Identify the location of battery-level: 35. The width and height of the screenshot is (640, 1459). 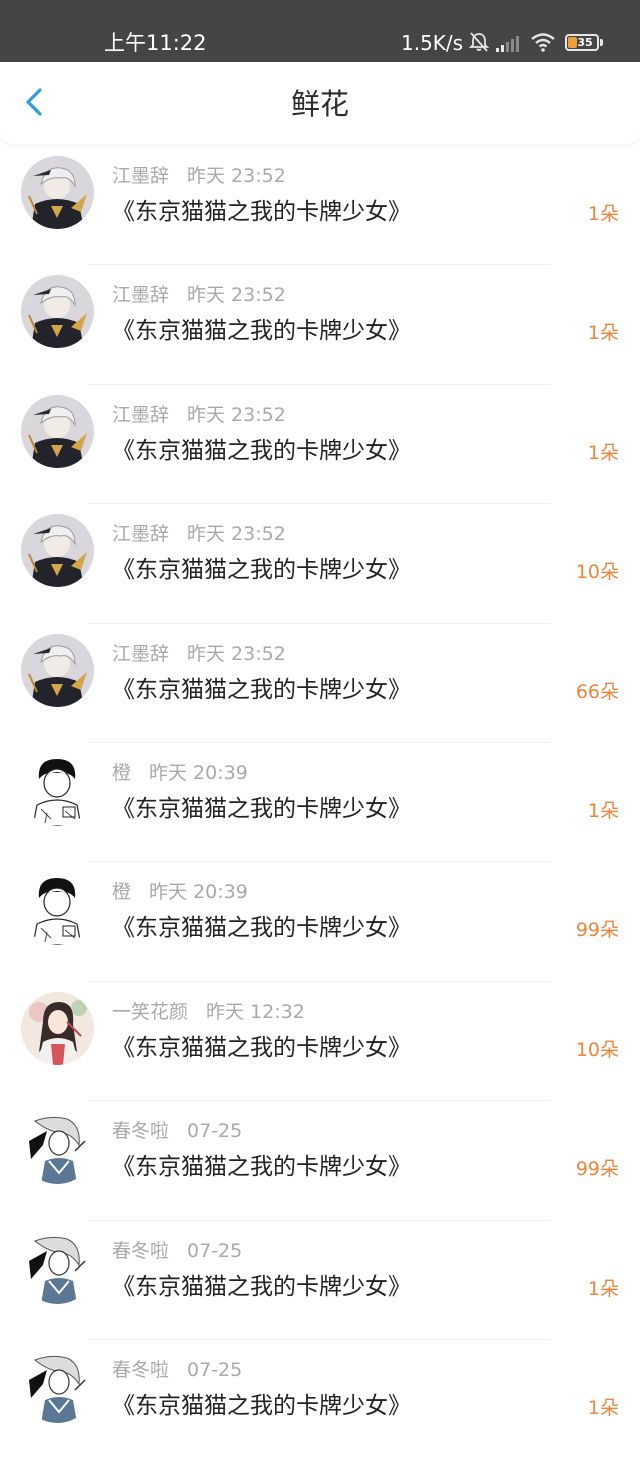
(585, 42).